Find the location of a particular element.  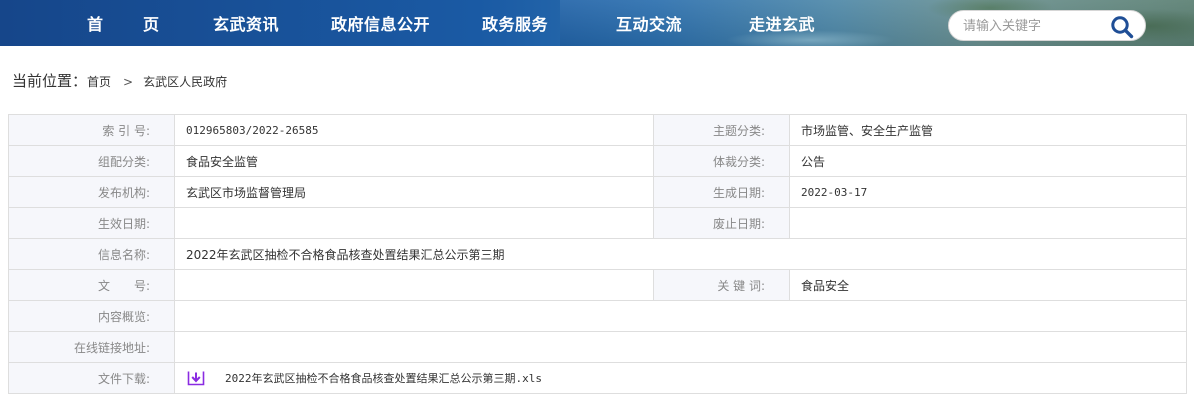

document-number-value is located at coordinates (414, 285).